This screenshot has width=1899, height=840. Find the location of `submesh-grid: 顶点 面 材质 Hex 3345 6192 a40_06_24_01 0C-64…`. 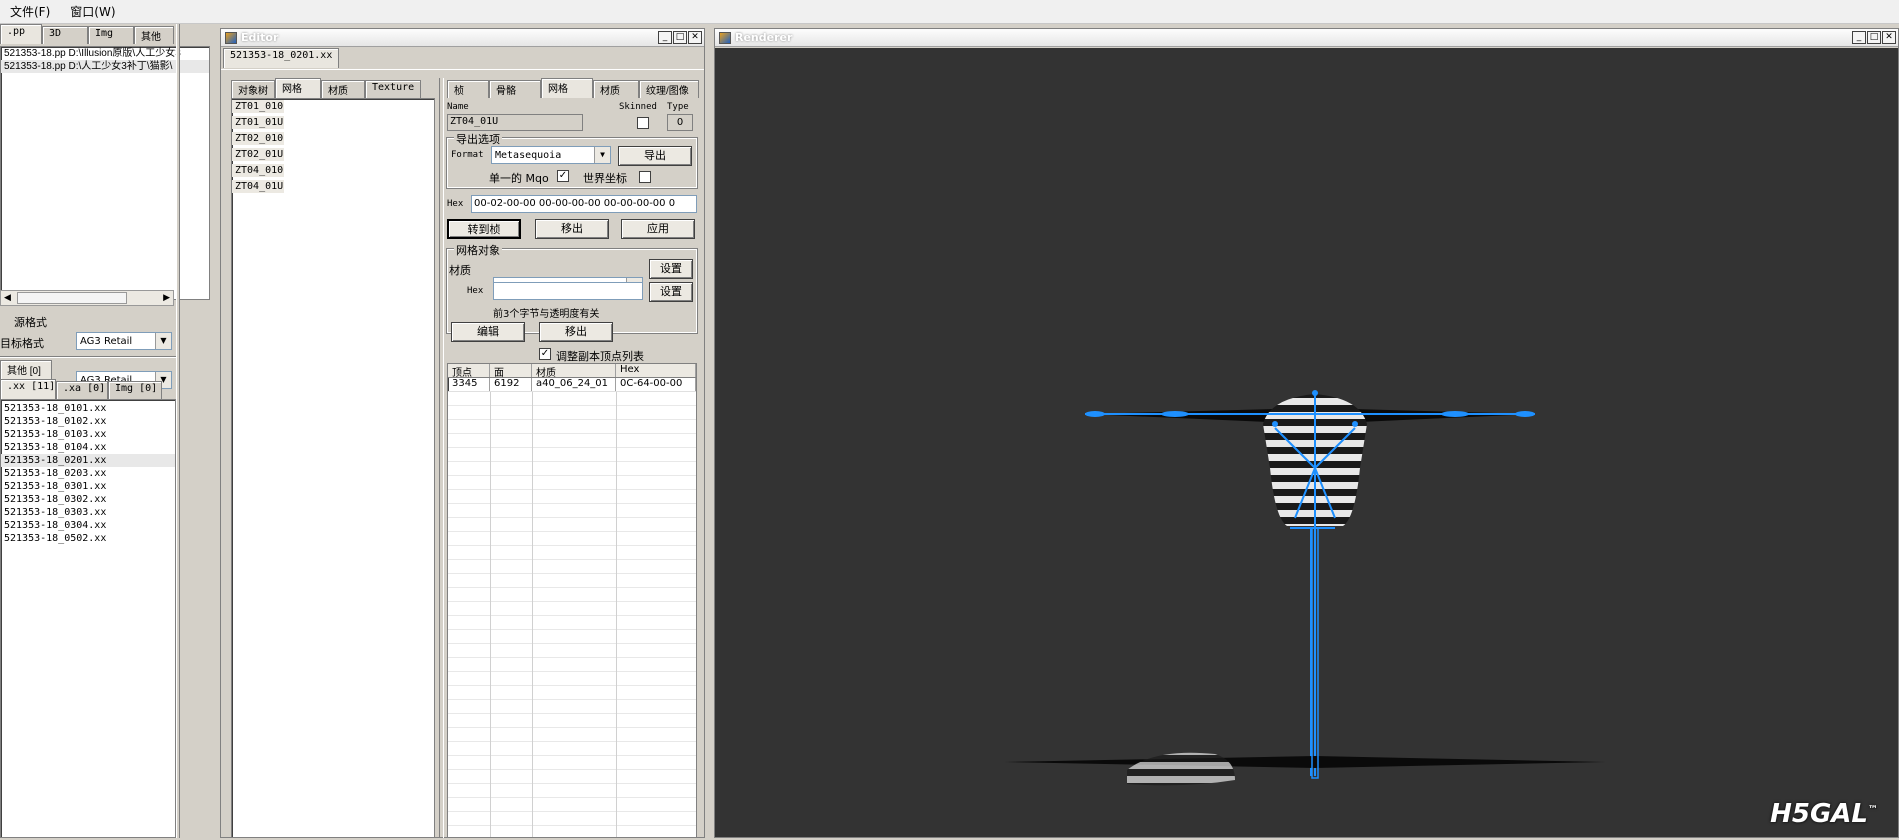

submesh-grid: 顶点 面 材质 Hex 3345 6192 a40_06_24_01 0C-64… is located at coordinates (572, 600).